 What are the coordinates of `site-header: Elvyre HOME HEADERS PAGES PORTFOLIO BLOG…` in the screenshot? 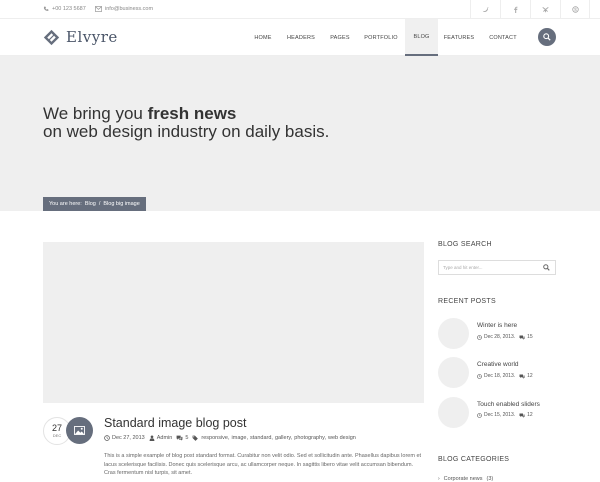 It's located at (300, 37).